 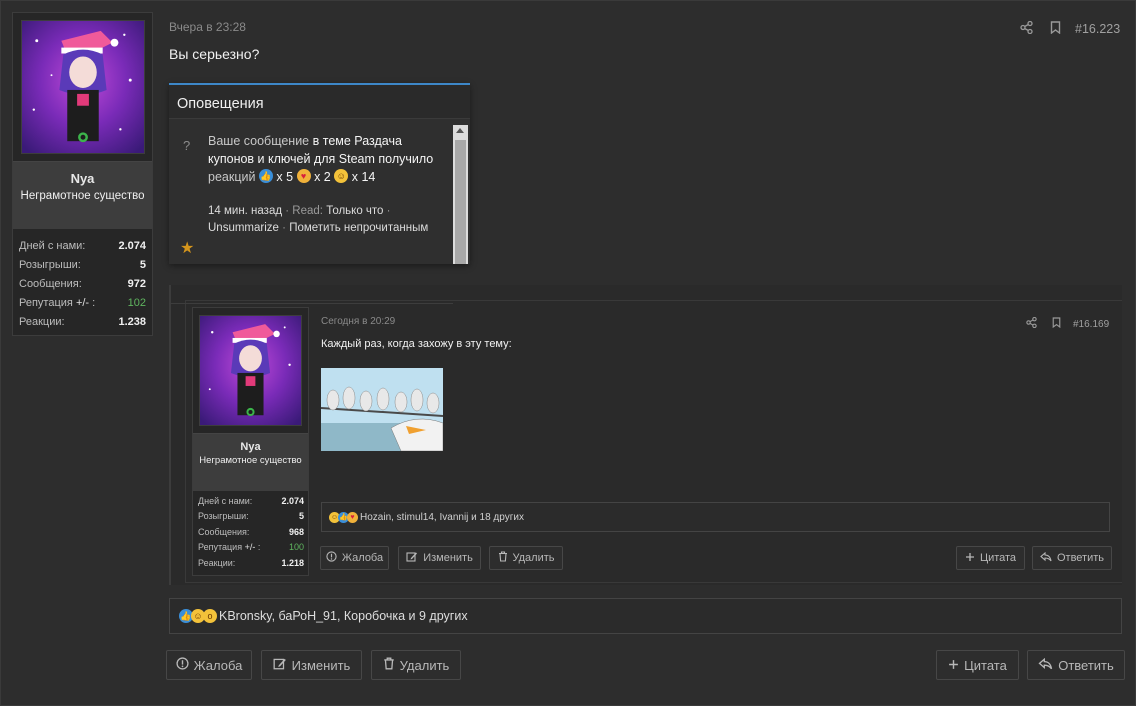 I want to click on stat-row: Сообщения: 968, so click(x=251, y=532).